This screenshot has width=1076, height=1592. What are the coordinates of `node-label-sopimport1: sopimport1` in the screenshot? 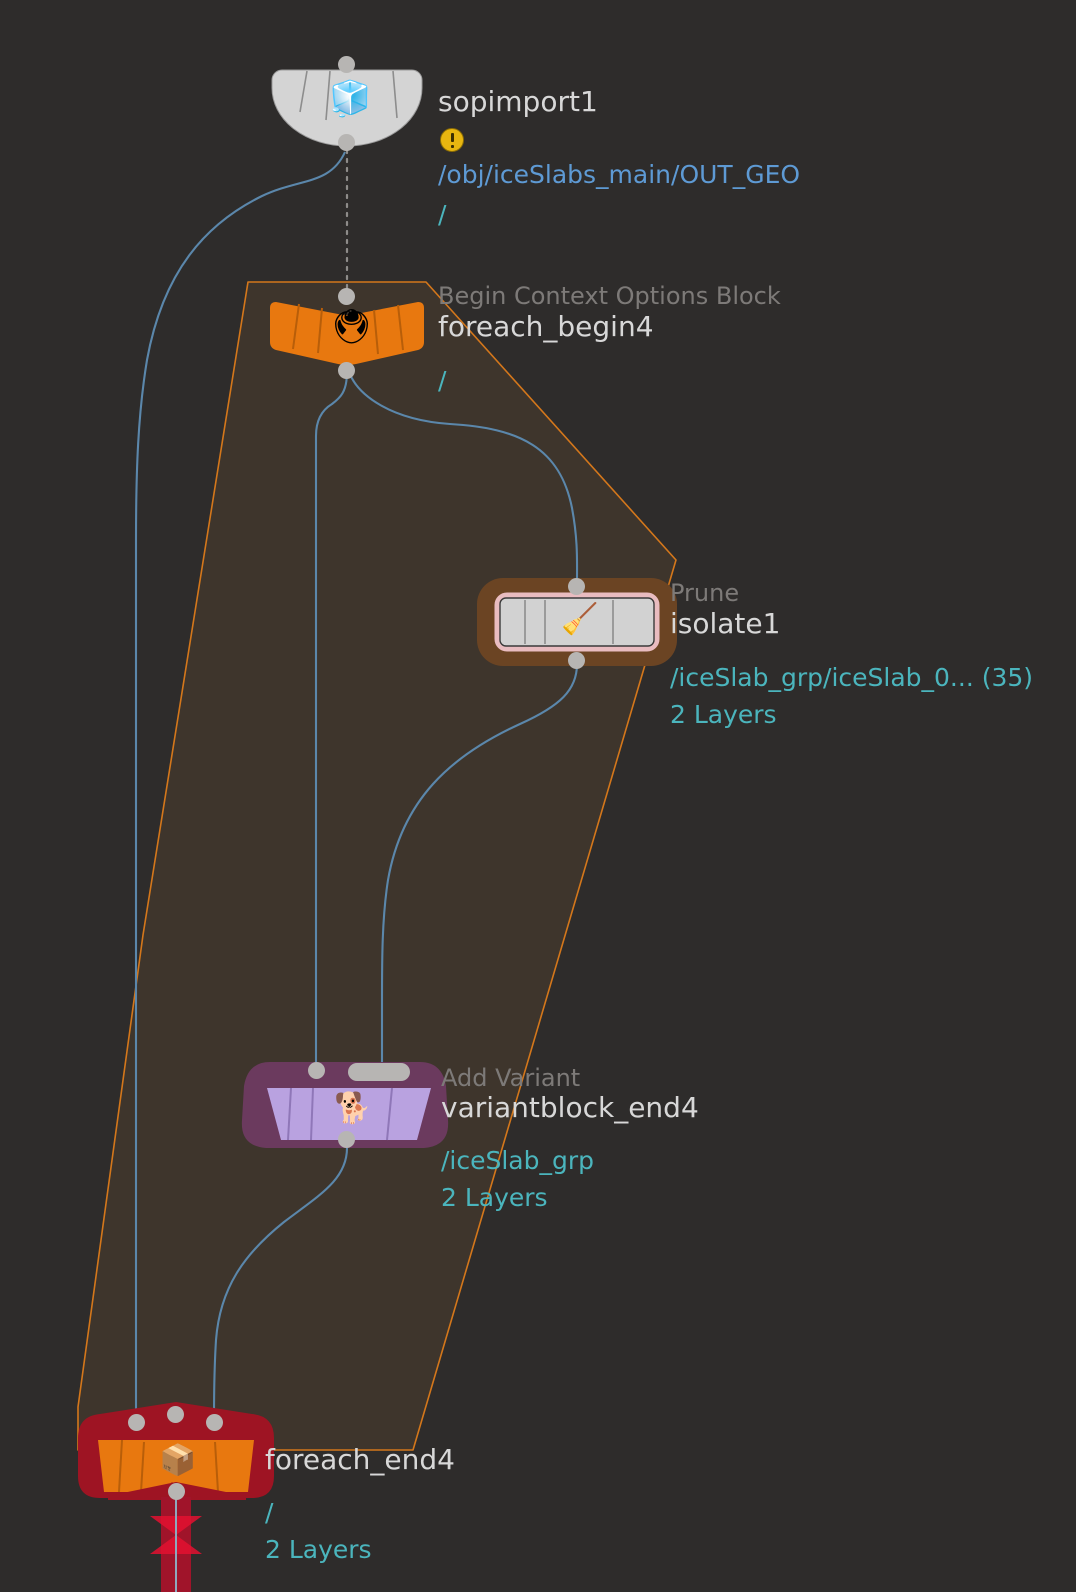 It's located at (518, 101).